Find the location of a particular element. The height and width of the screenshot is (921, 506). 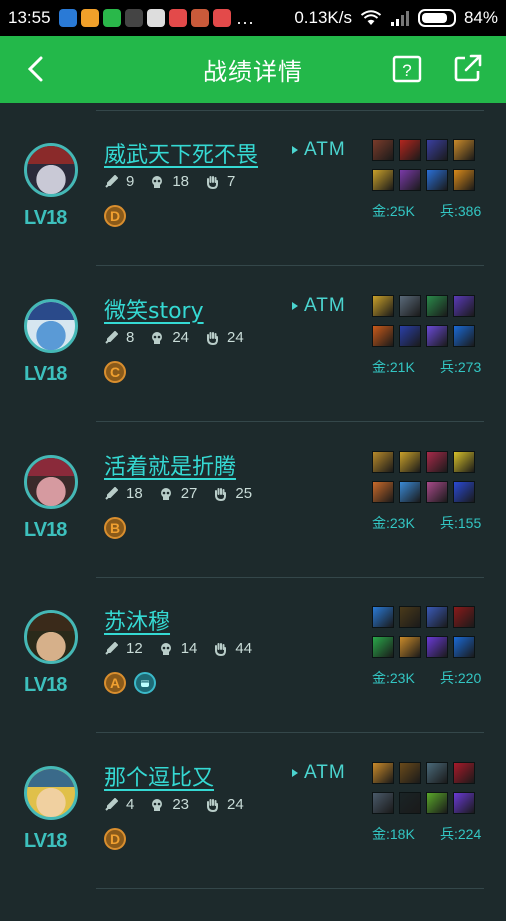

minion-value: 兵:155 is located at coordinates (461, 523).